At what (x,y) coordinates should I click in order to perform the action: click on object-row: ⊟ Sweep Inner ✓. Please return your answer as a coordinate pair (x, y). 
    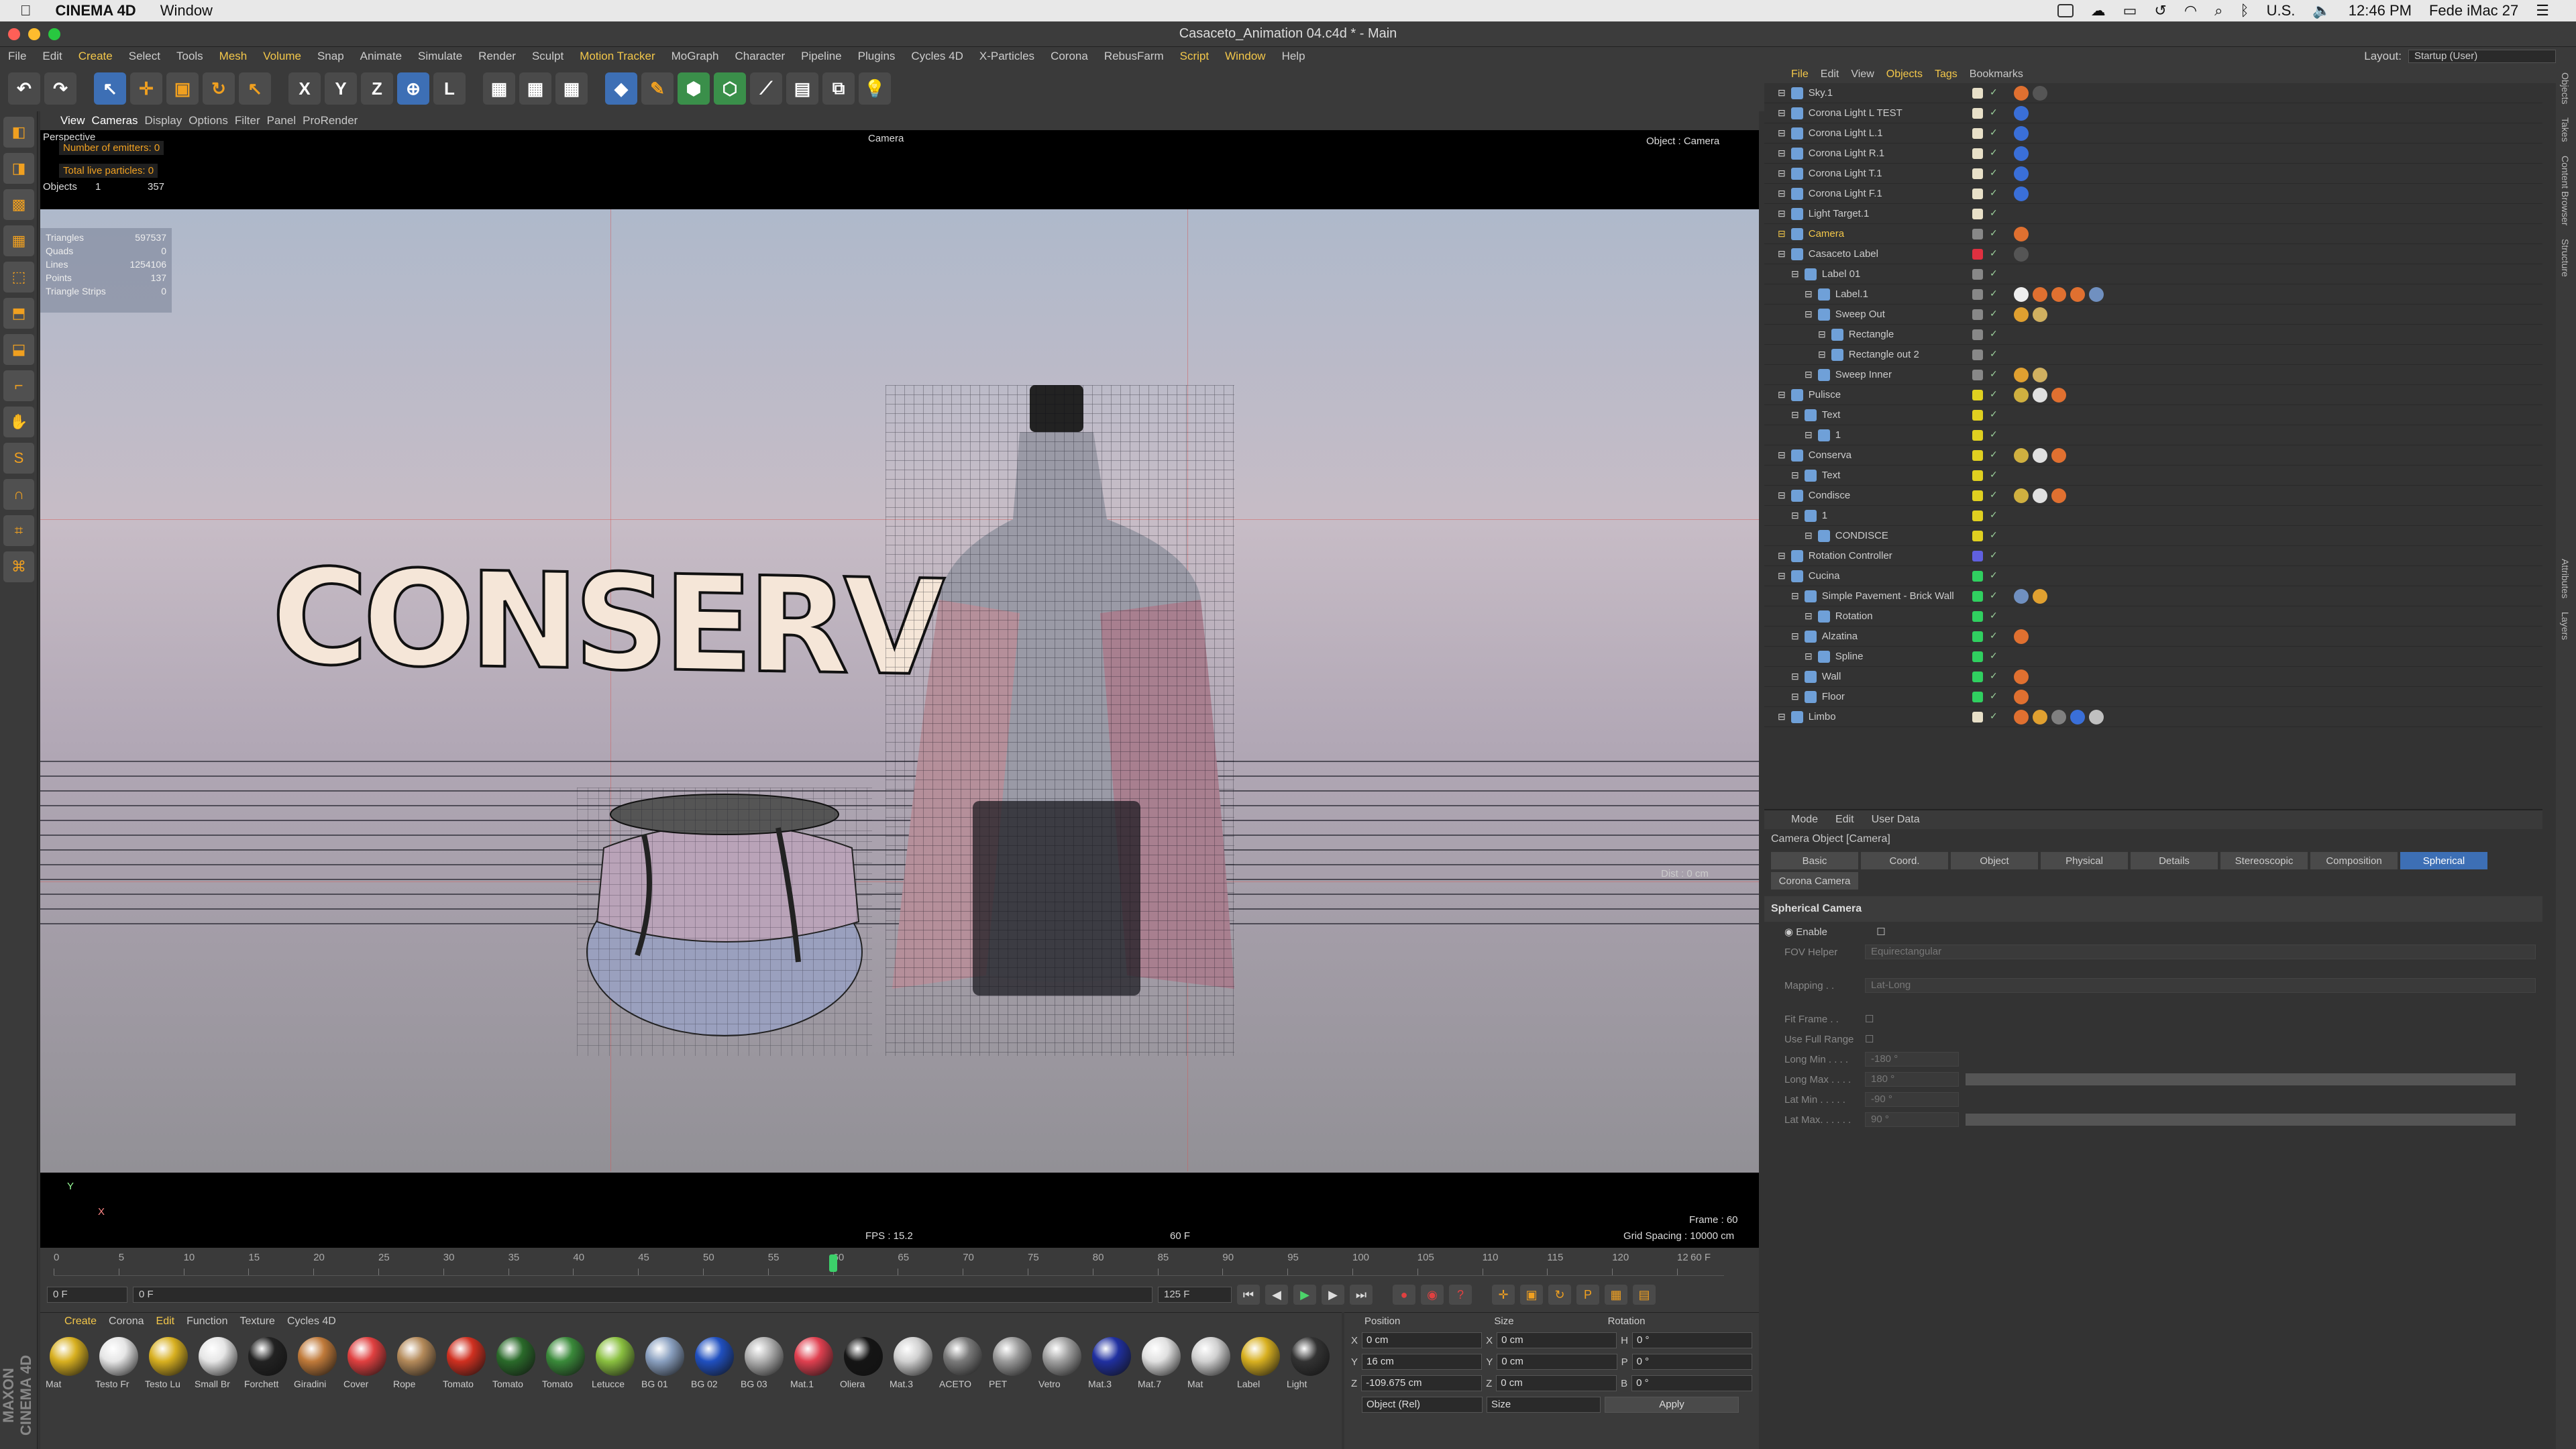
    Looking at the image, I should click on (2153, 375).